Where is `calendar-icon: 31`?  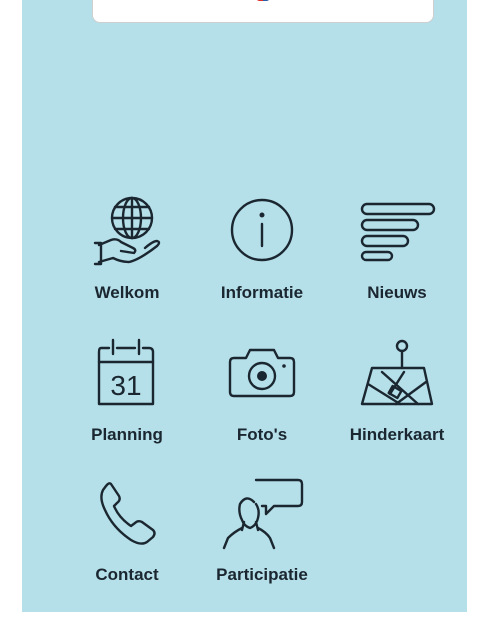 calendar-icon: 31 is located at coordinates (126, 372).